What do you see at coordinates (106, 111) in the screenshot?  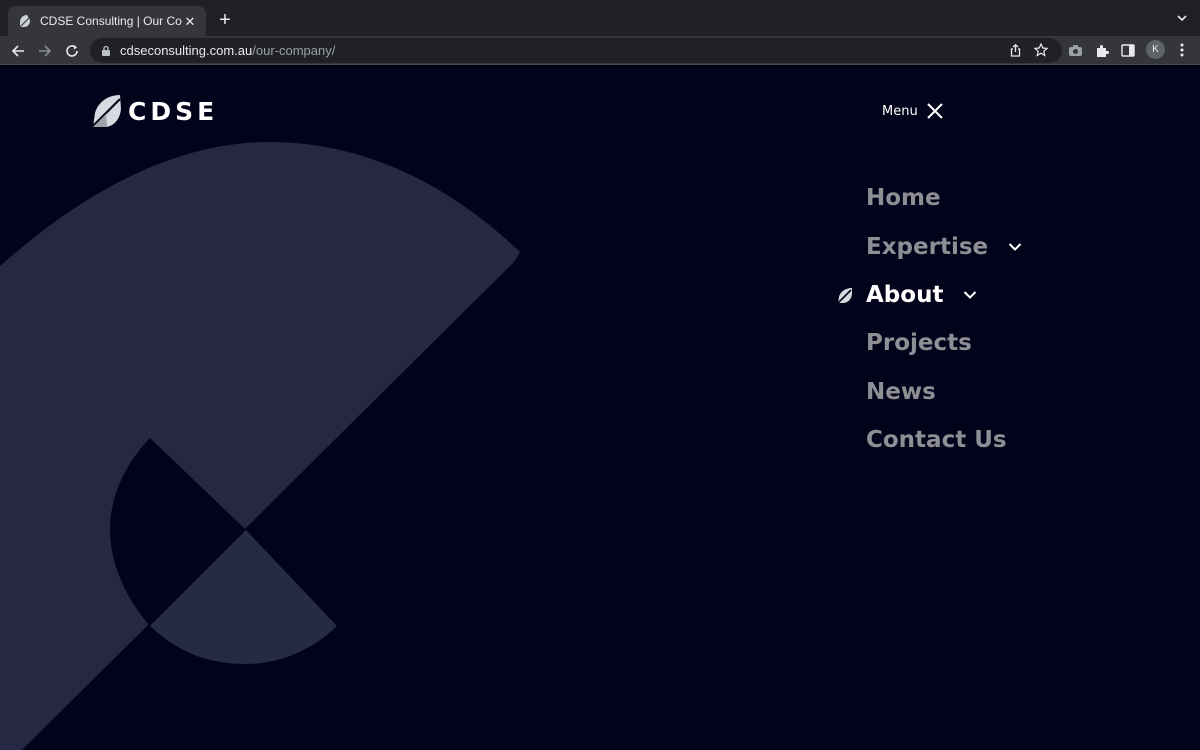 I see `cdse-logo-icon` at bounding box center [106, 111].